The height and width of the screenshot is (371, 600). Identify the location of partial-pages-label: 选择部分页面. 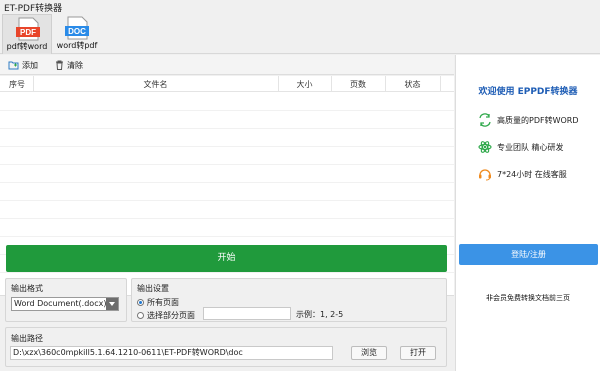
(171, 315).